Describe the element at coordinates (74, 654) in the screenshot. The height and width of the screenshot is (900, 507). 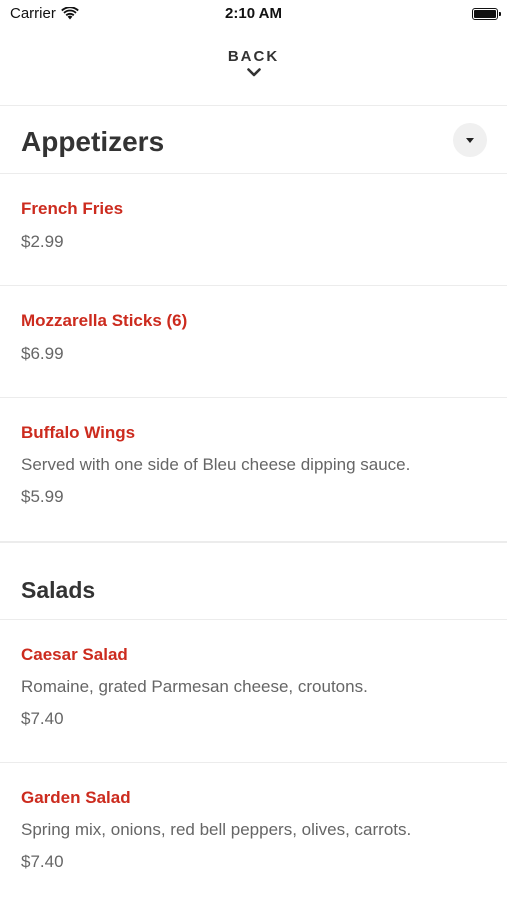
I see `item-name: Caesar Salad` at that location.